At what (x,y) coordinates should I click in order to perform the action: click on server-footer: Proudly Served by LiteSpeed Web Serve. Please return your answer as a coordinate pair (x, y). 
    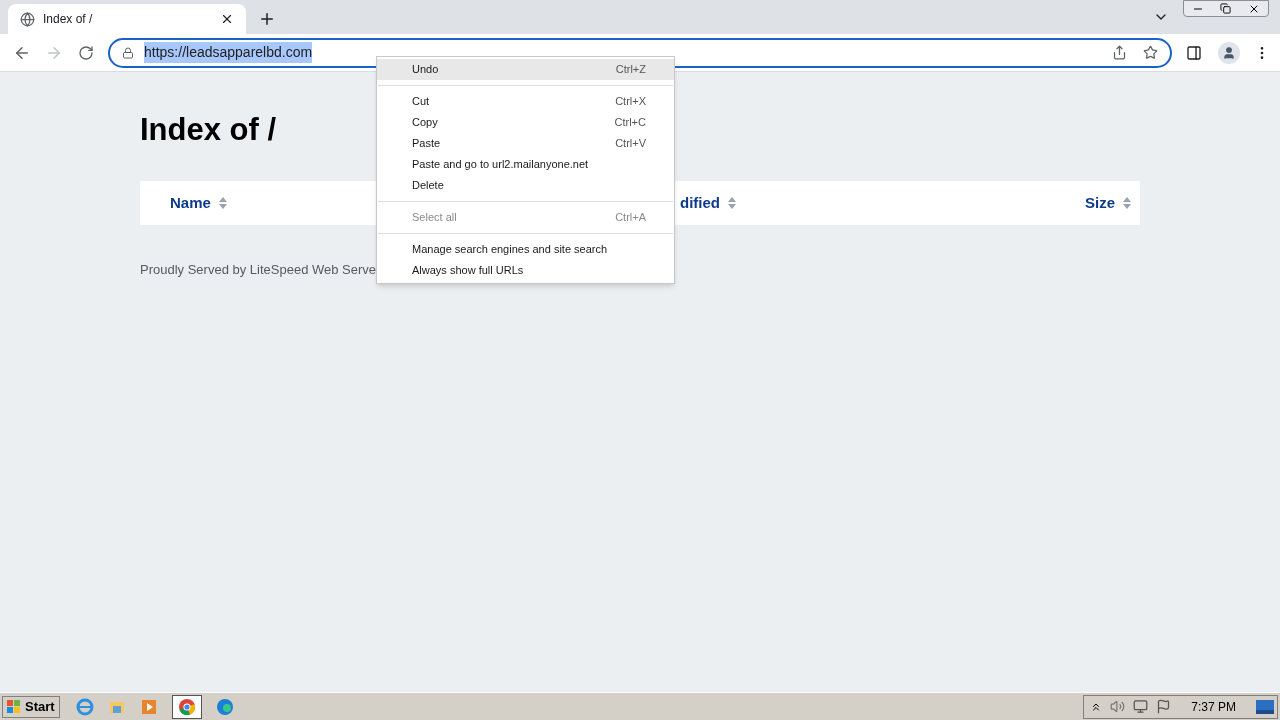
    Looking at the image, I should click on (258, 270).